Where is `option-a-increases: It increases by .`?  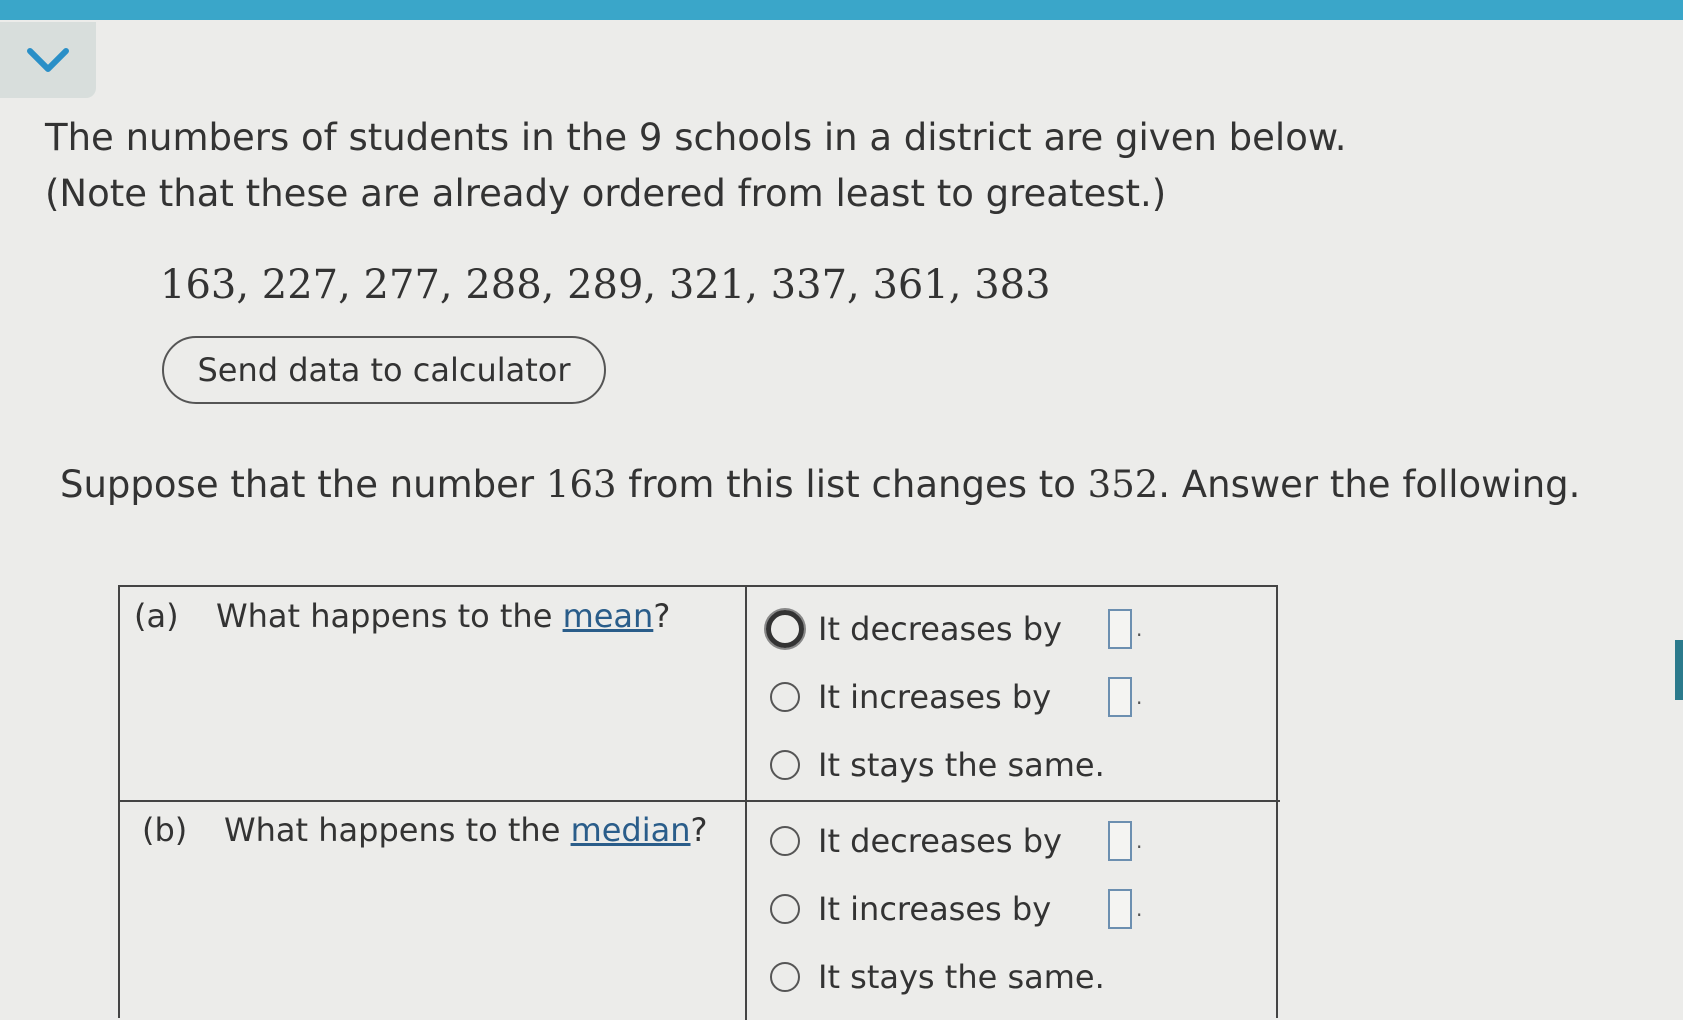
option-a-increases: It increases by . is located at coordinates (956, 697).